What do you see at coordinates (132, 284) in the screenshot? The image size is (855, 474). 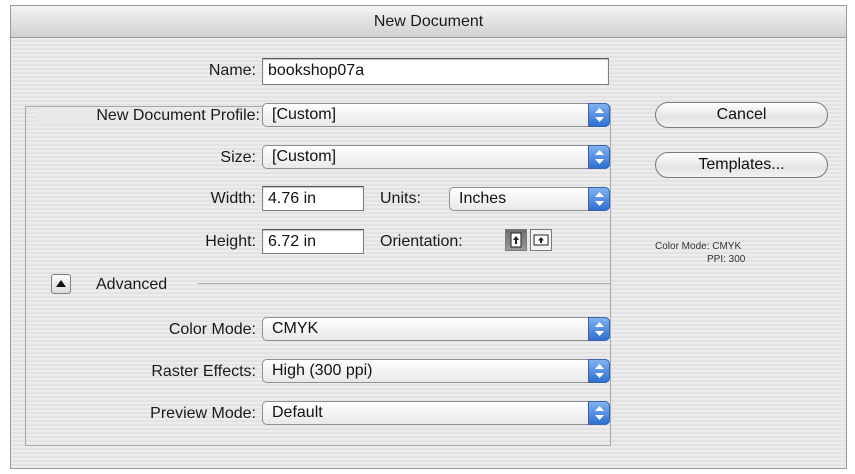 I see `advanced-label: Advanced` at bounding box center [132, 284].